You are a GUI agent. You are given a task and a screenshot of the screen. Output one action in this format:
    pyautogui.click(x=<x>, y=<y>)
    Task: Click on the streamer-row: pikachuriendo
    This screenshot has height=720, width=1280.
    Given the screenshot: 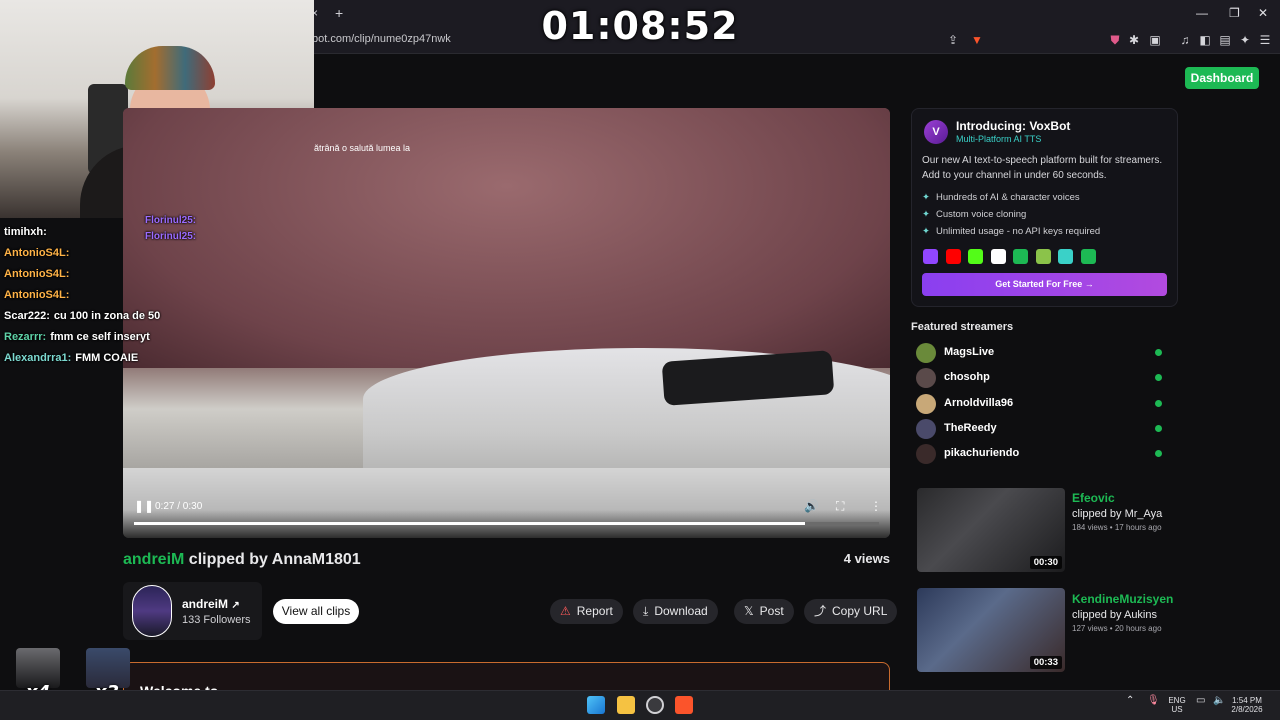 What is the action you would take?
    pyautogui.click(x=1041, y=454)
    